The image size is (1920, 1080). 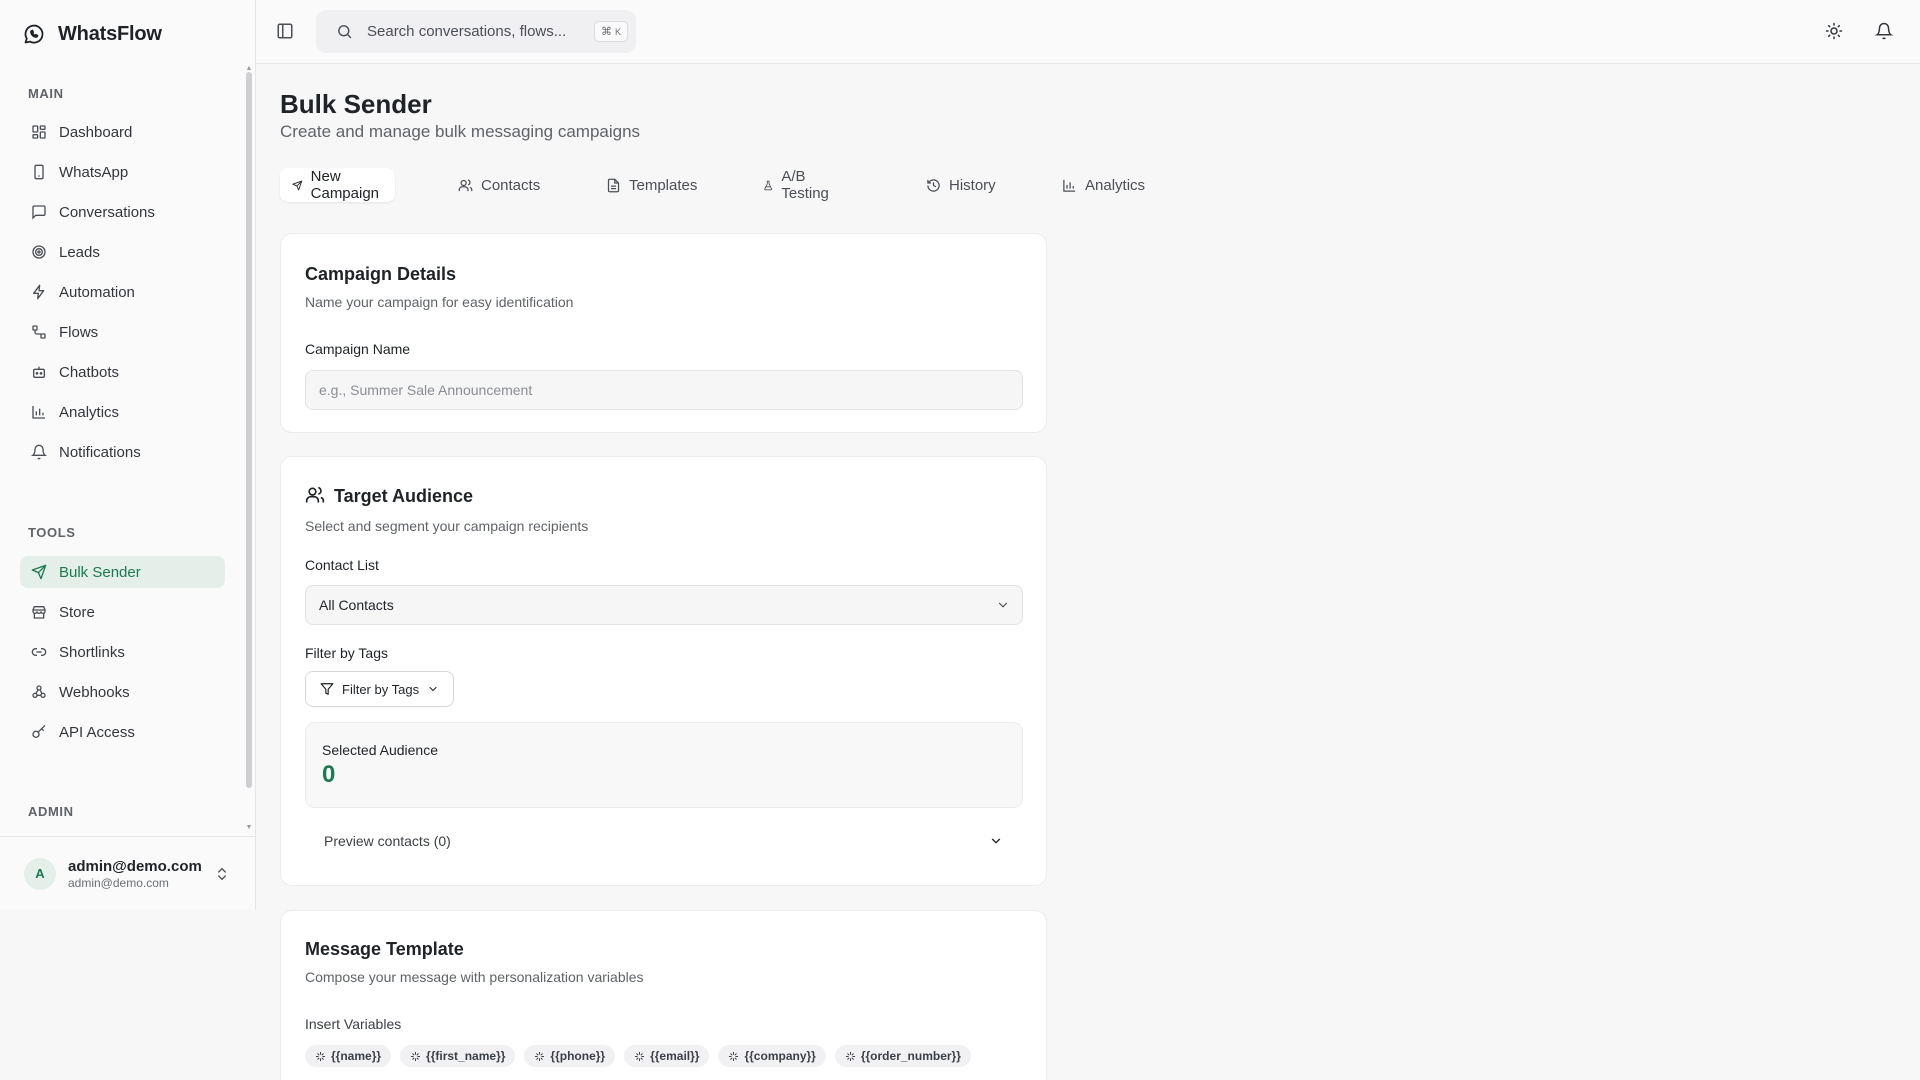 I want to click on variable-chip: {{company}}, so click(x=772, y=1056).